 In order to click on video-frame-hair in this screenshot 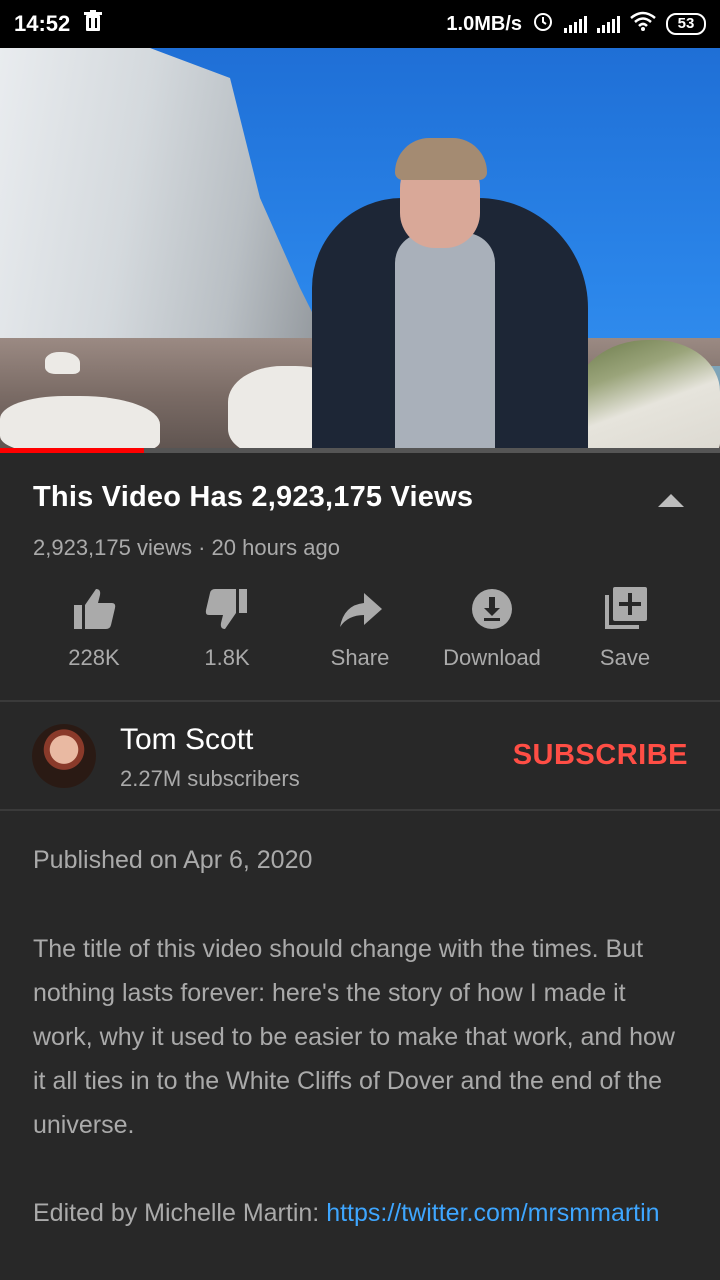, I will do `click(441, 159)`.